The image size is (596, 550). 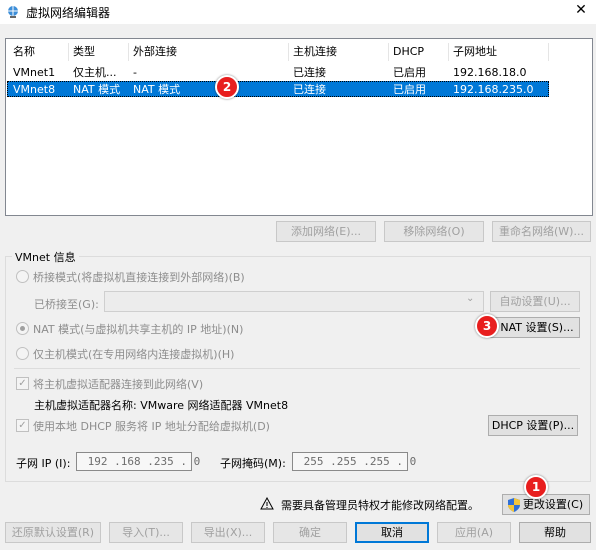 What do you see at coordinates (43, 463) in the screenshot?
I see `subnet-ip-label: 子网 IP (I):` at bounding box center [43, 463].